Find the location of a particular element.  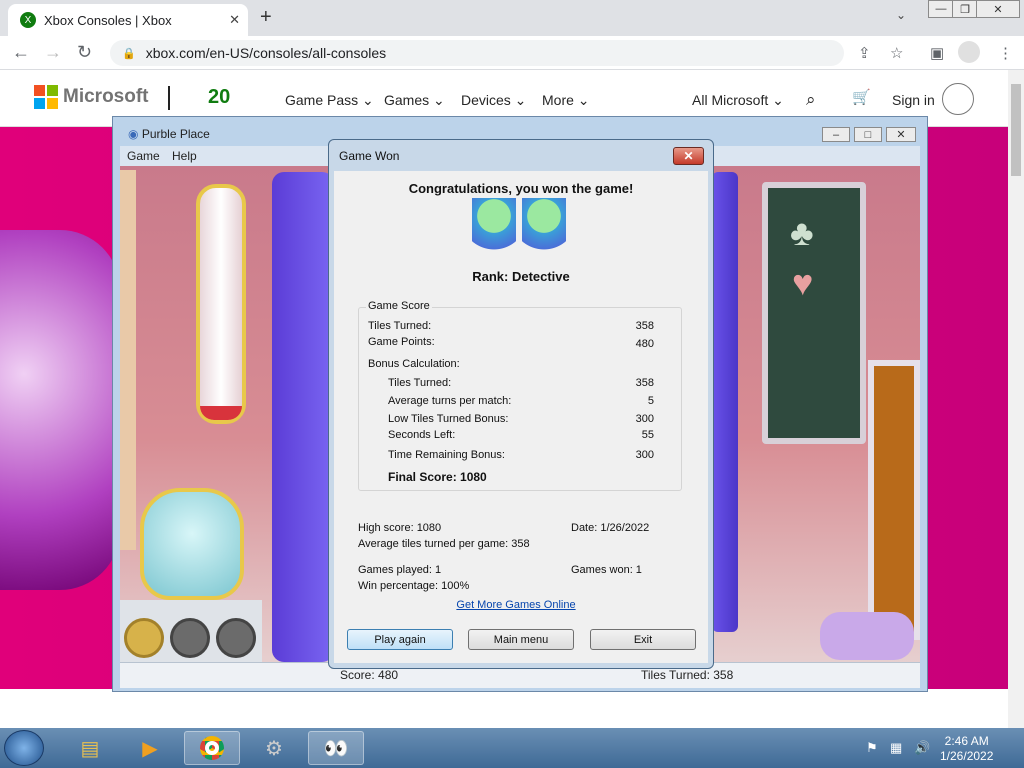

bonus-row-label: Tiles Turned: is located at coordinates (420, 383).